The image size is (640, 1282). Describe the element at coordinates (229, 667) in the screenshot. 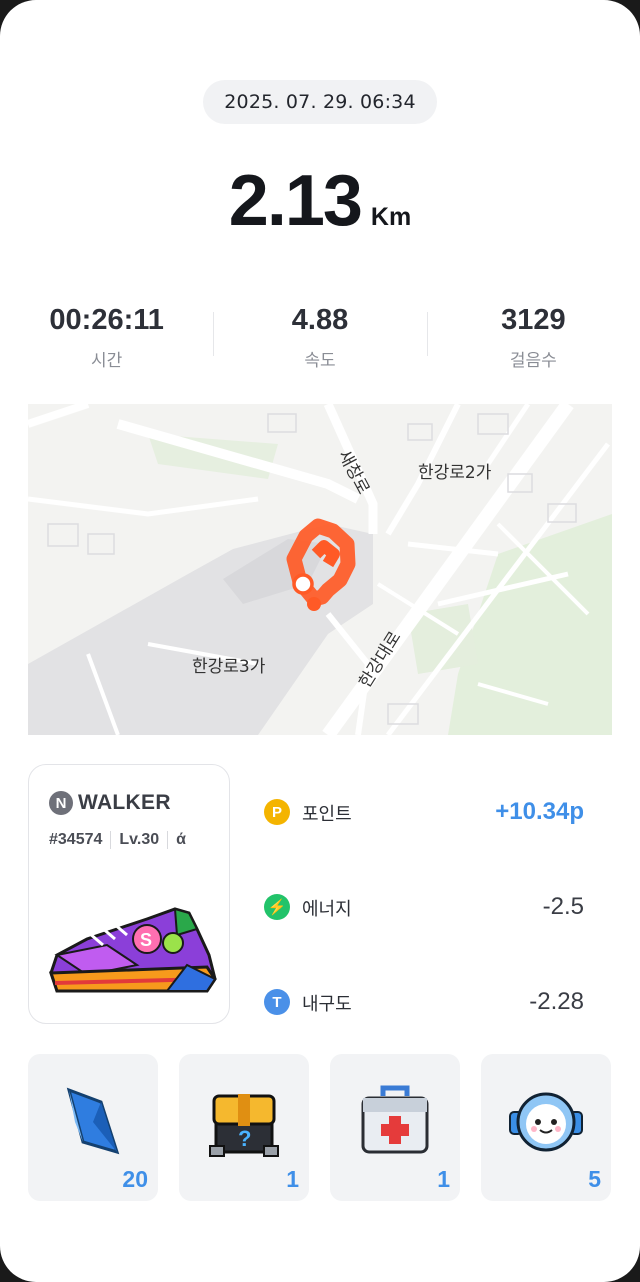

I see `map-label-hangangro3ga: 한강로3가` at that location.